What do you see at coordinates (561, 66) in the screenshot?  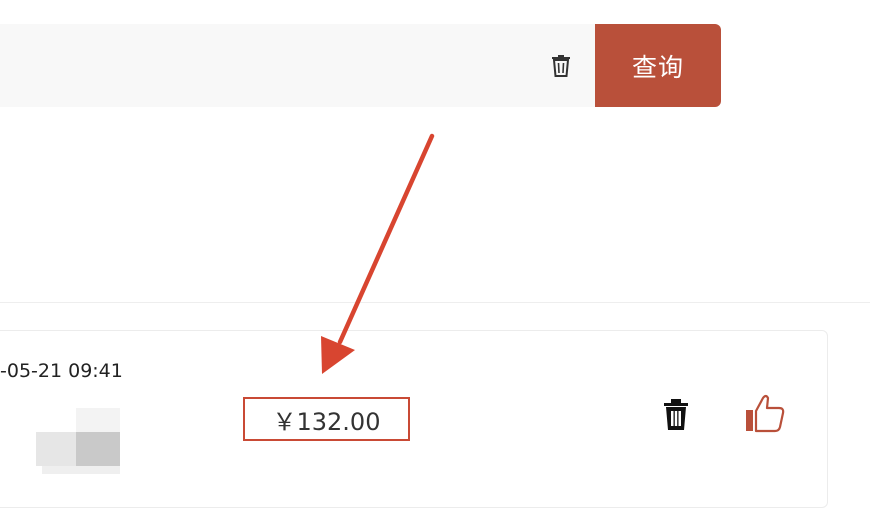 I see `clear-search-icon` at bounding box center [561, 66].